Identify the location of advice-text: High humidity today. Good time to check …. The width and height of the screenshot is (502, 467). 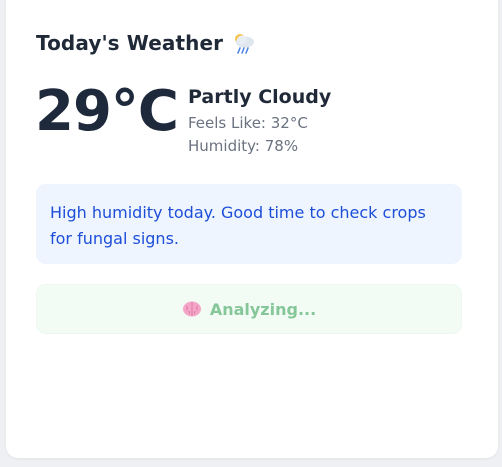
(238, 225).